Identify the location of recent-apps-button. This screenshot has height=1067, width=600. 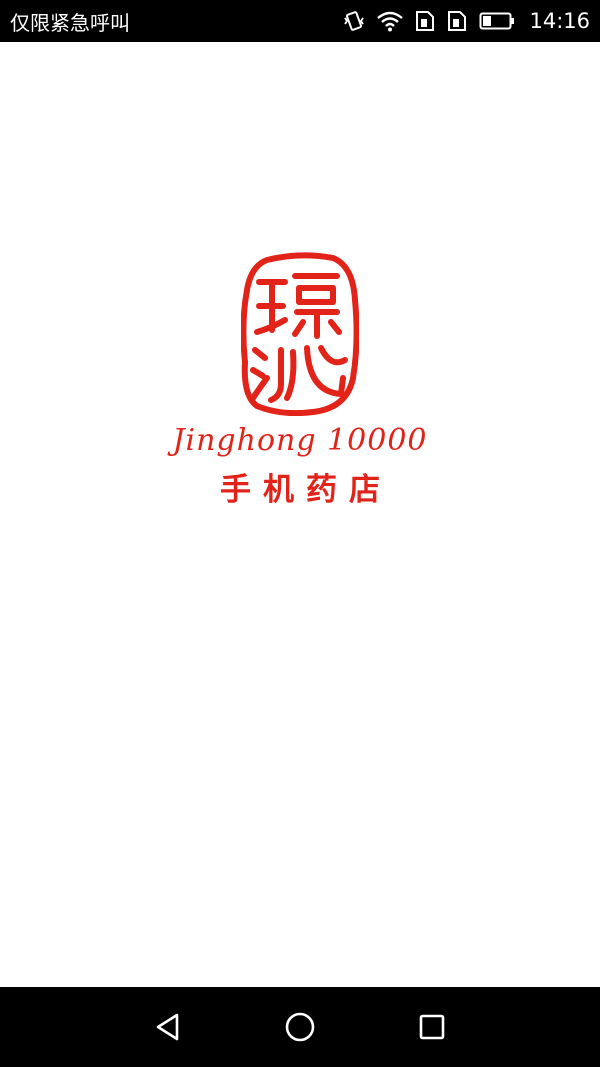
(432, 1027).